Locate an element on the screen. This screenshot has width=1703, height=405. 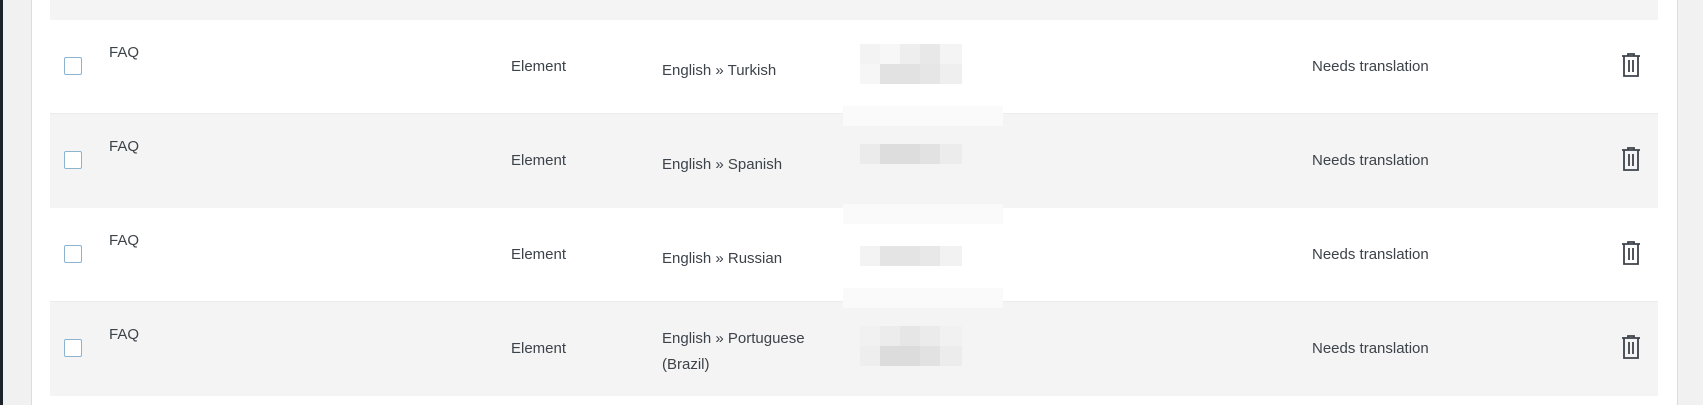
job-languages: English » Portuguese (Brazil) is located at coordinates (733, 351).